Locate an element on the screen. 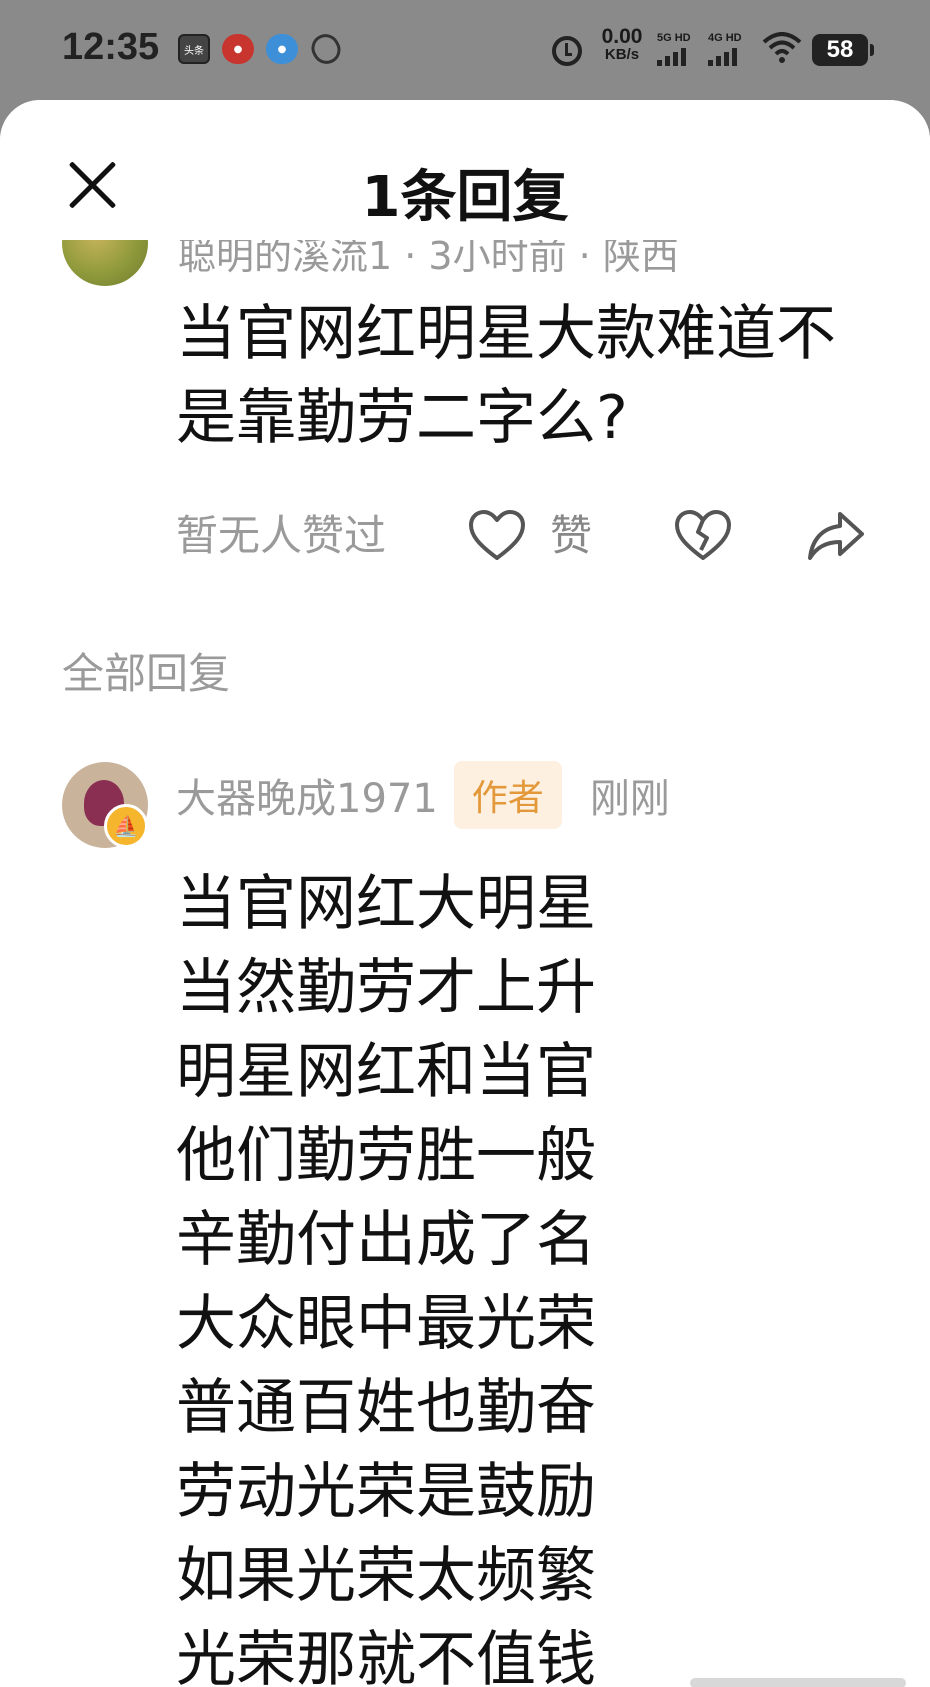 This screenshot has height=1687, width=930. reply-line: 大众眼中最光荣 is located at coordinates (386, 1324).